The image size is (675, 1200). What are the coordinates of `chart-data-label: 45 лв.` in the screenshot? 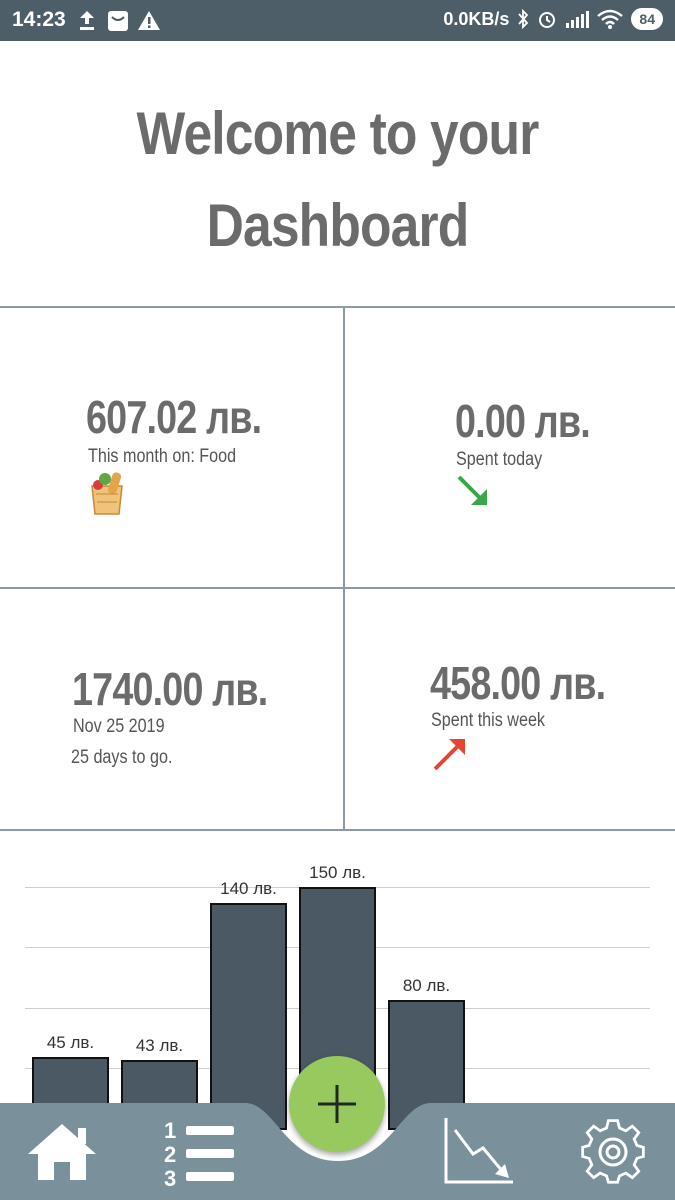 It's located at (70, 1043).